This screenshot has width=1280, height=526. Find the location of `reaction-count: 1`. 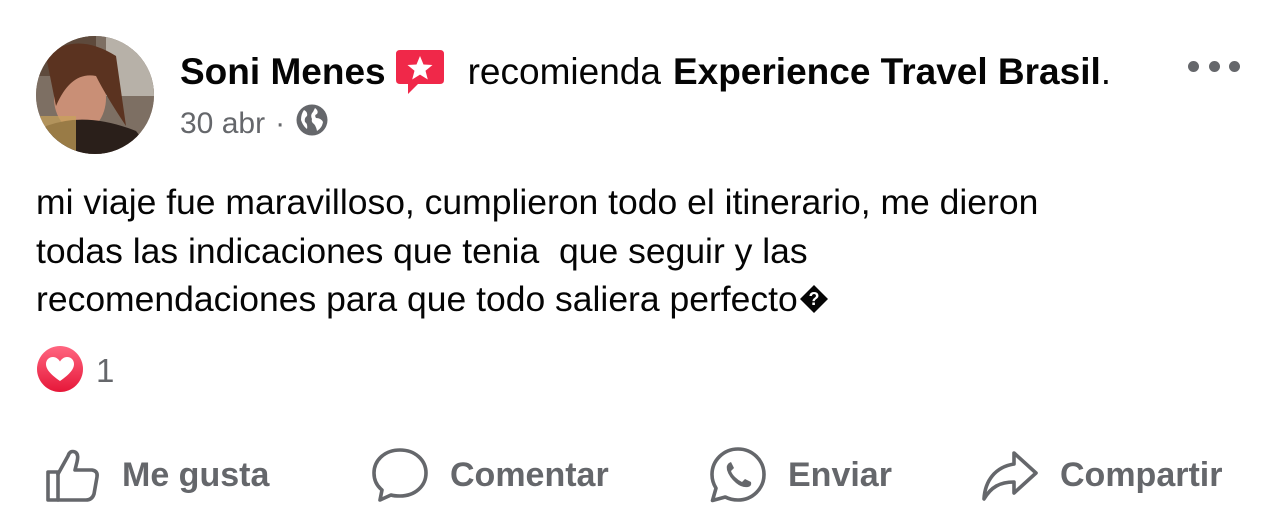

reaction-count: 1 is located at coordinates (105, 370).